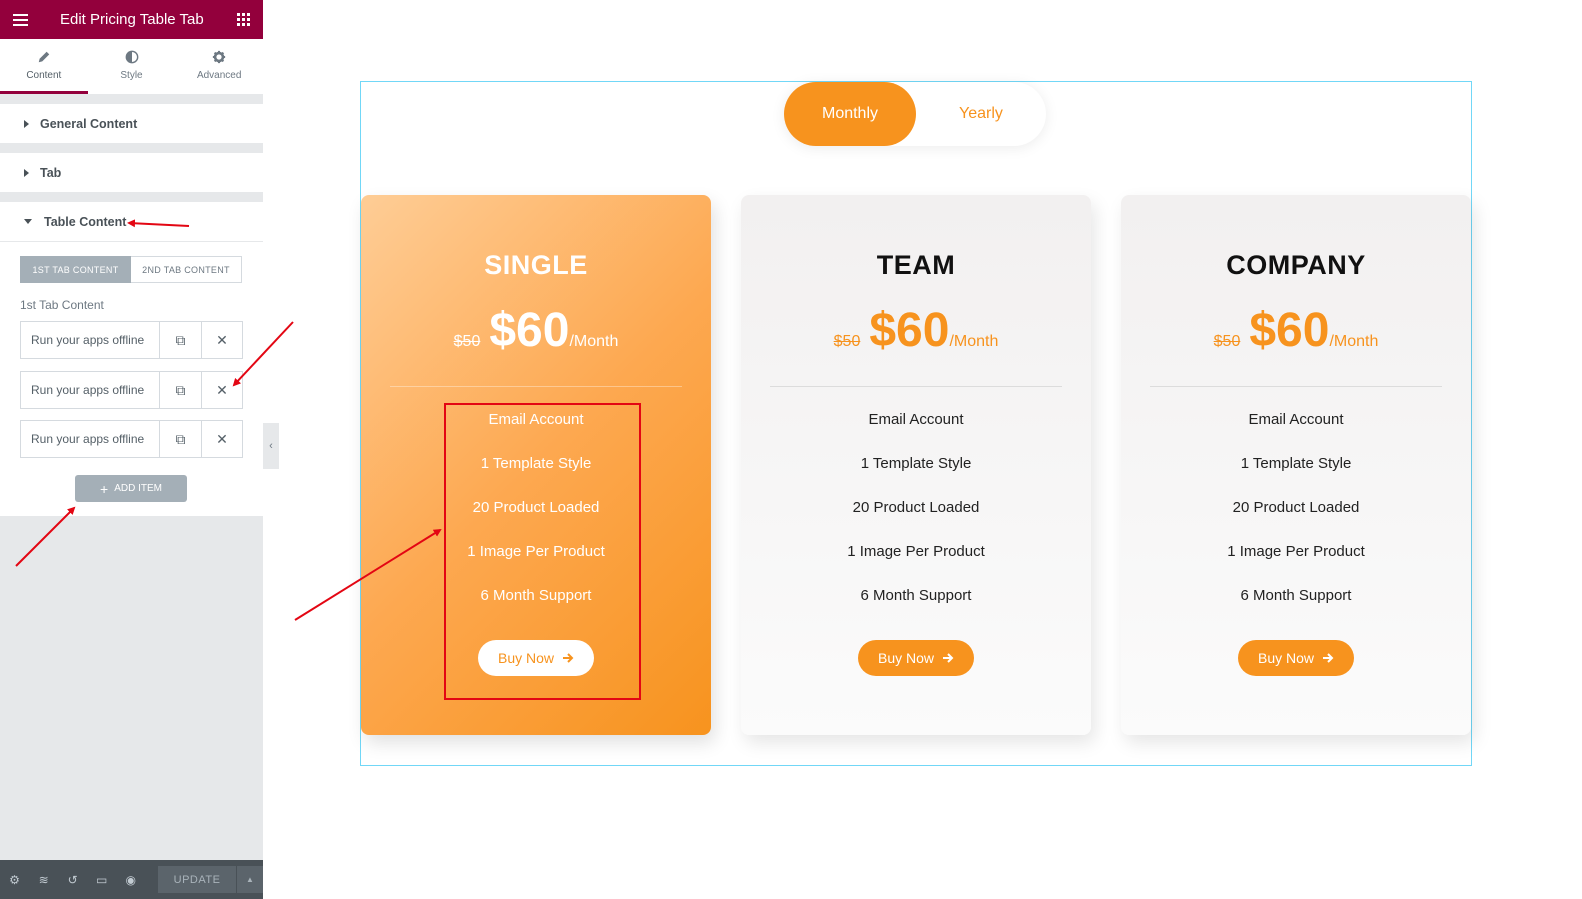 Image resolution: width=1582 pixels, height=899 pixels. I want to click on pencil-icon, so click(44, 56).